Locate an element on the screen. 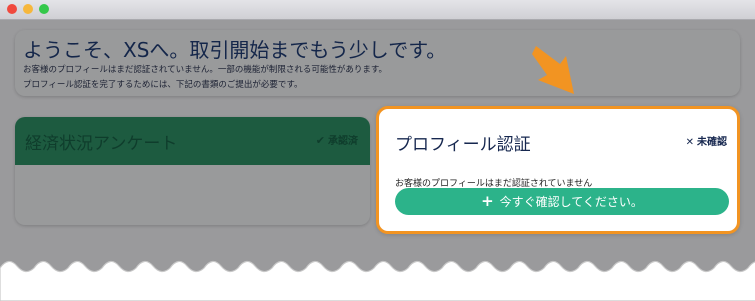 Image resolution: width=755 pixels, height=301 pixels. torn-edge is located at coordinates (377, 280).